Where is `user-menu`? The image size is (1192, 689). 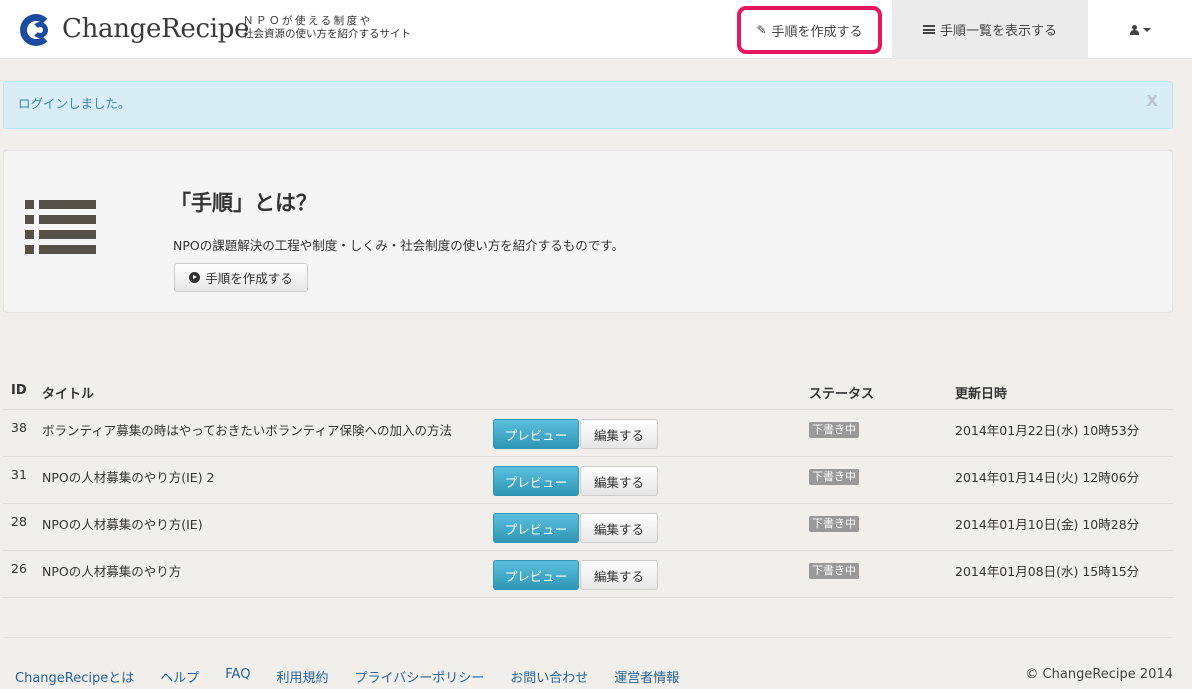 user-menu is located at coordinates (1140, 29).